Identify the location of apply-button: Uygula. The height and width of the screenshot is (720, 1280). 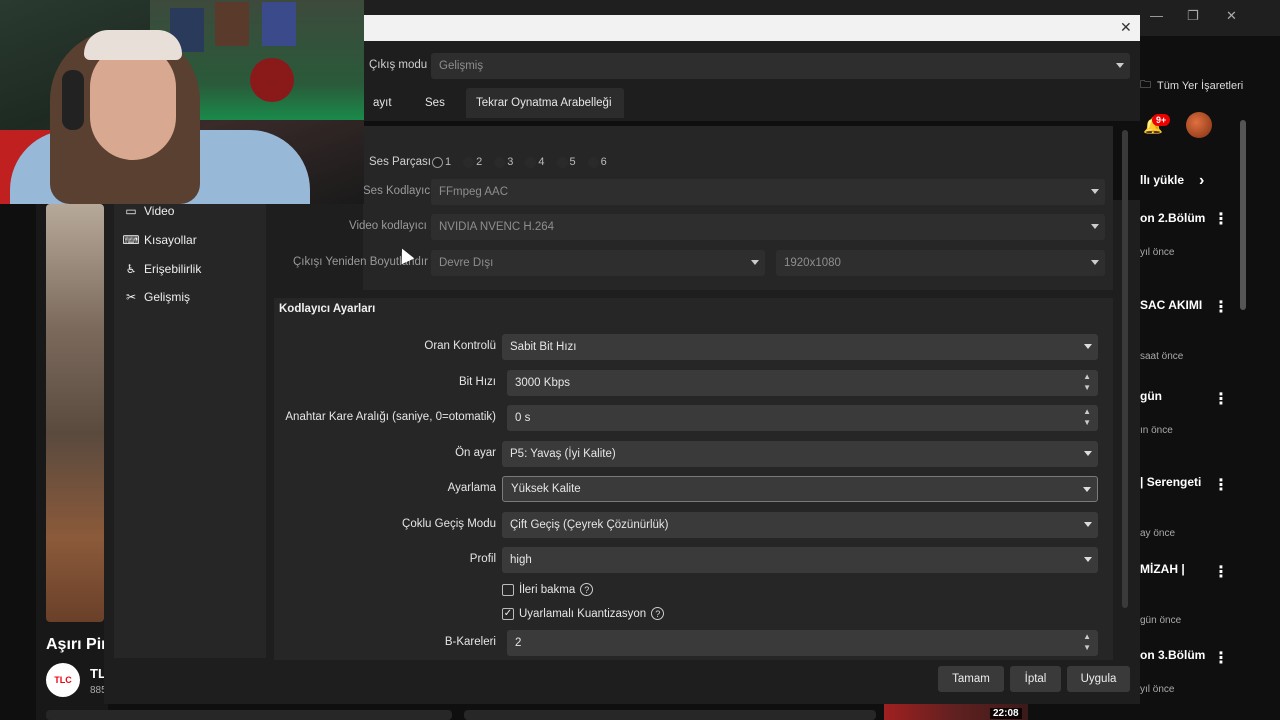
(1098, 679).